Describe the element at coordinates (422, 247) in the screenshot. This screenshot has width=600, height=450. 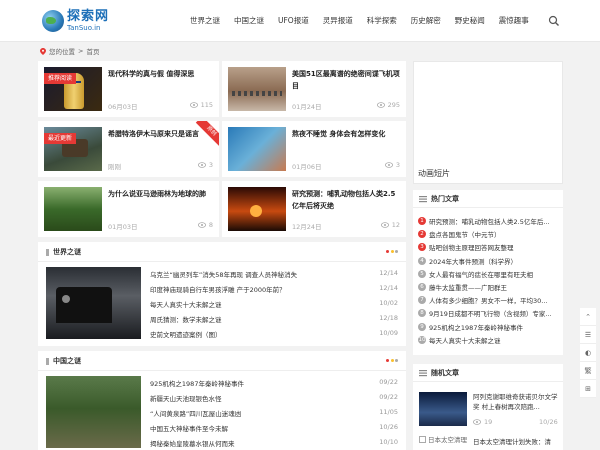
I see `rank-badge: 3` at that location.